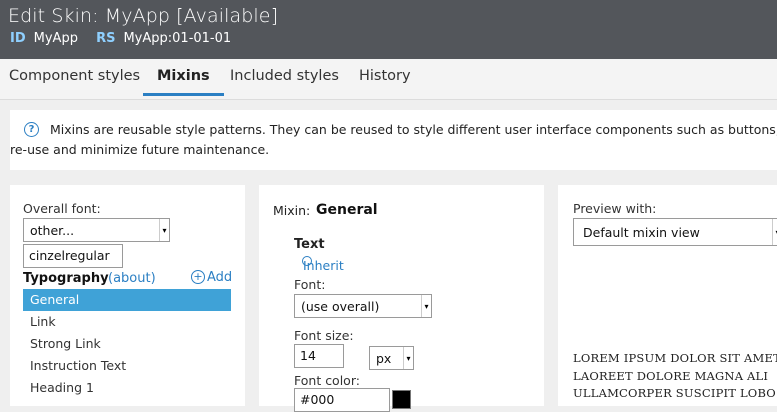  I want to click on add-button: + Add, so click(211, 277).